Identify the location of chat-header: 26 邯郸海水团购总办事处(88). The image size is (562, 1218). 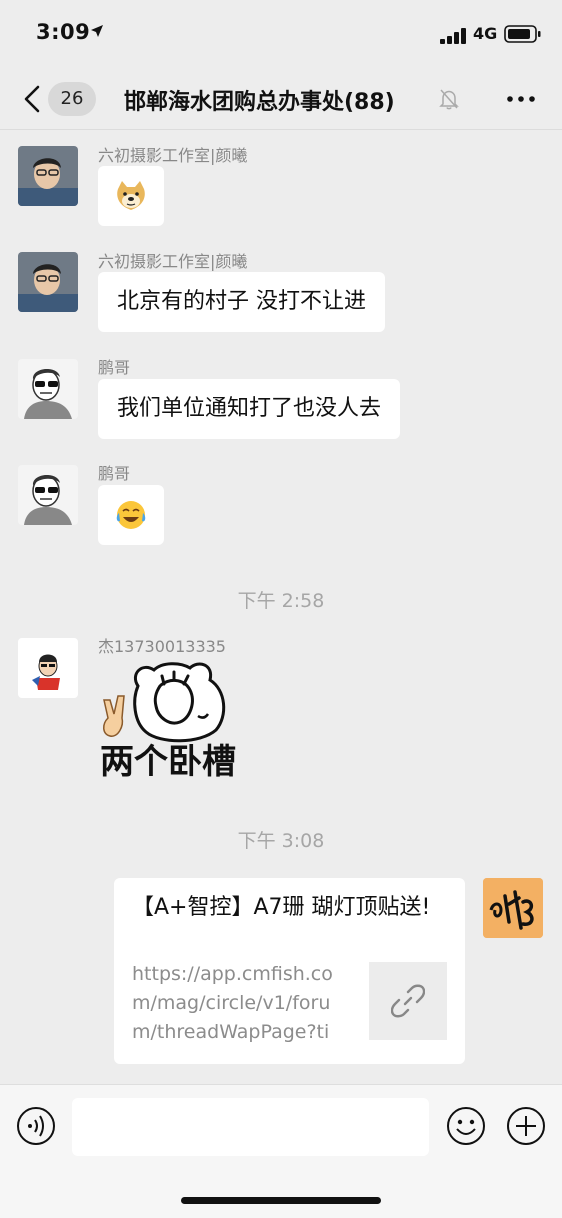
(281, 99).